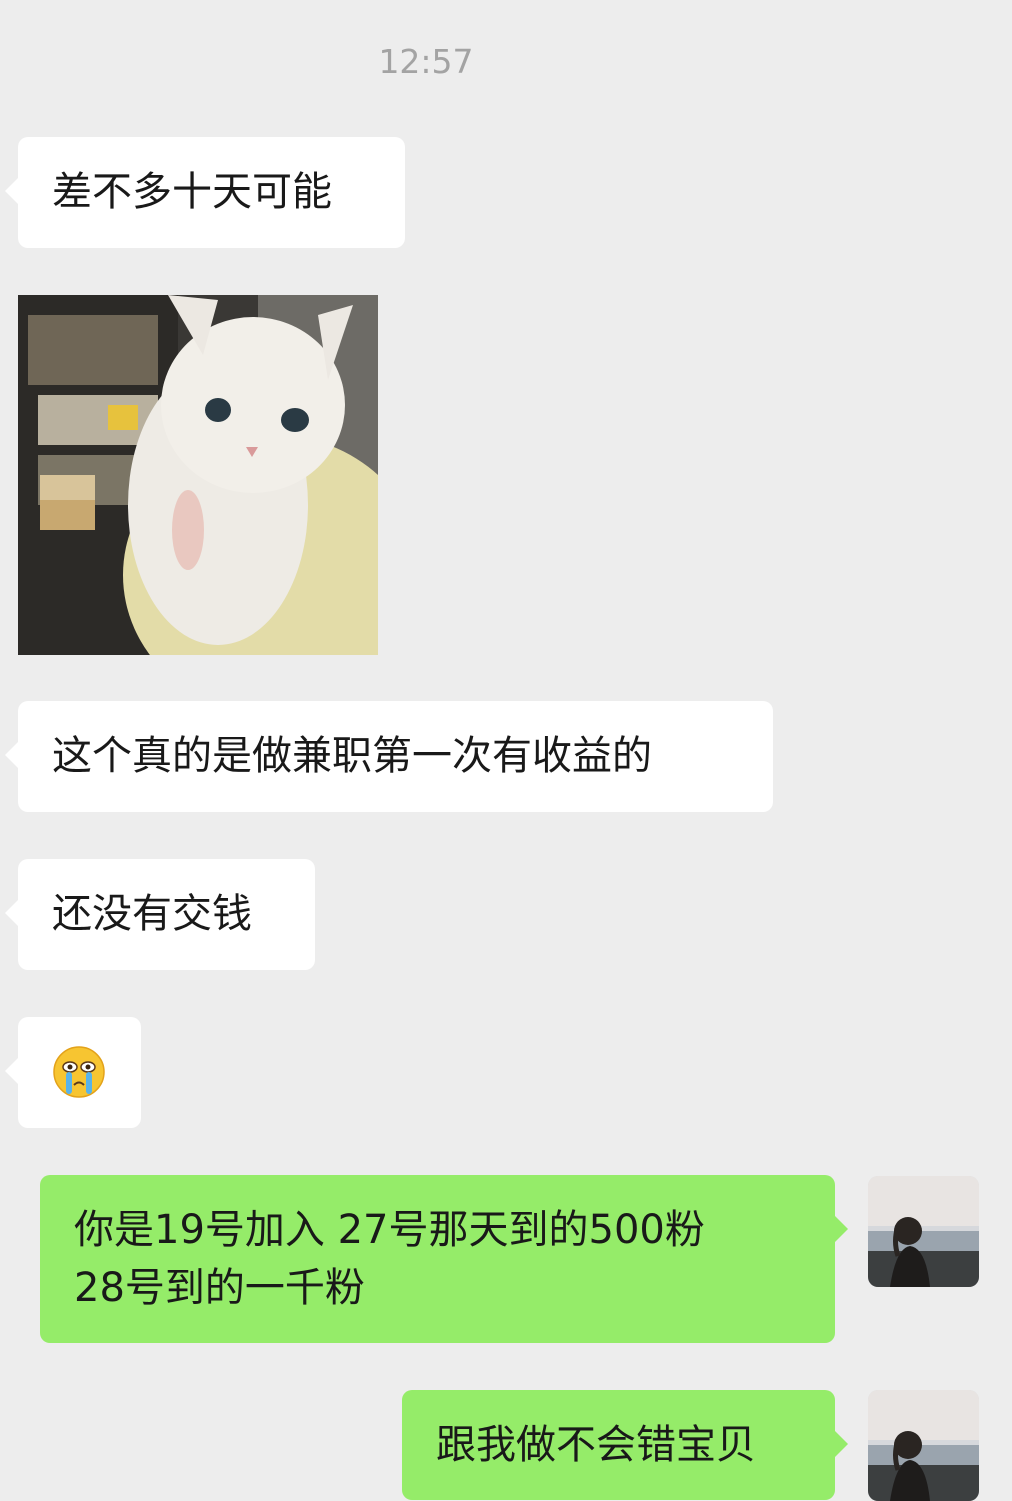 The image size is (1012, 1501). Describe the element at coordinates (219, 1288) in the screenshot. I see `message-text-line: 28号到的一千粉` at that location.